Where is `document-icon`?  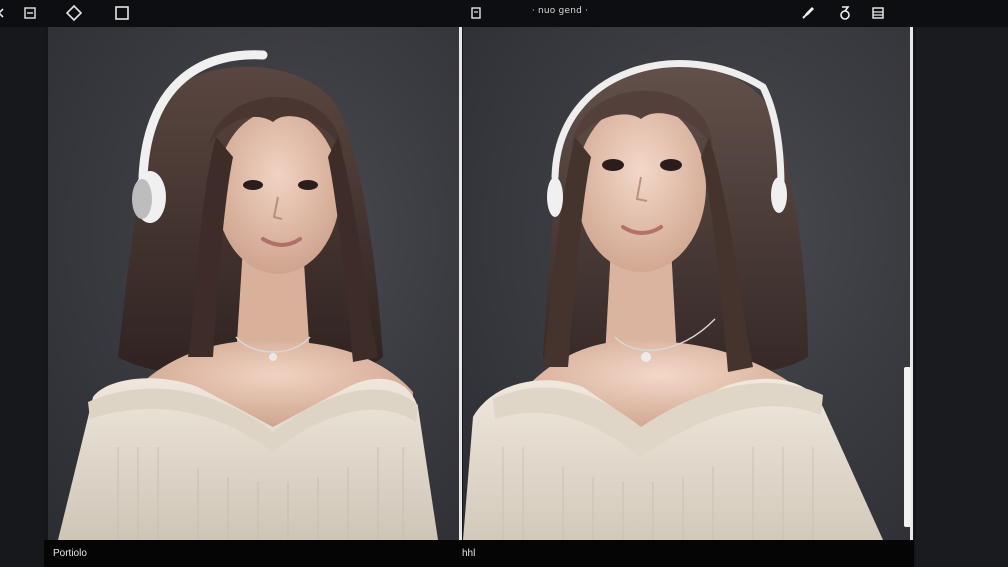
document-icon is located at coordinates (476, 13).